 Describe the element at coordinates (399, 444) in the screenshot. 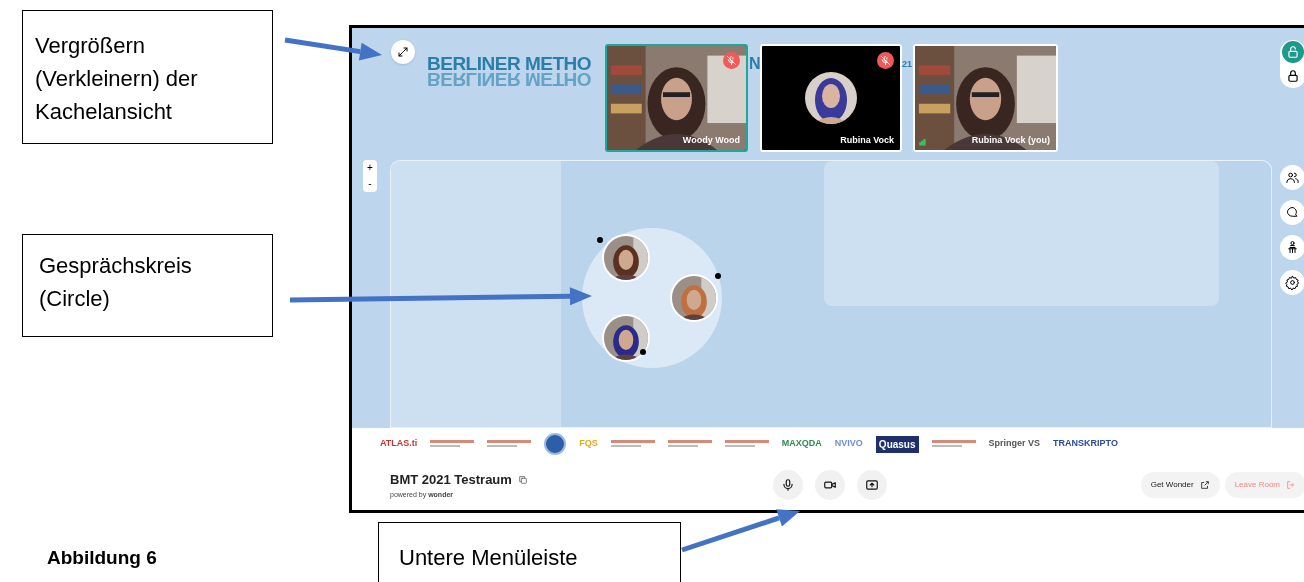

I see `sponsor-logo: ATLAS.ti` at that location.